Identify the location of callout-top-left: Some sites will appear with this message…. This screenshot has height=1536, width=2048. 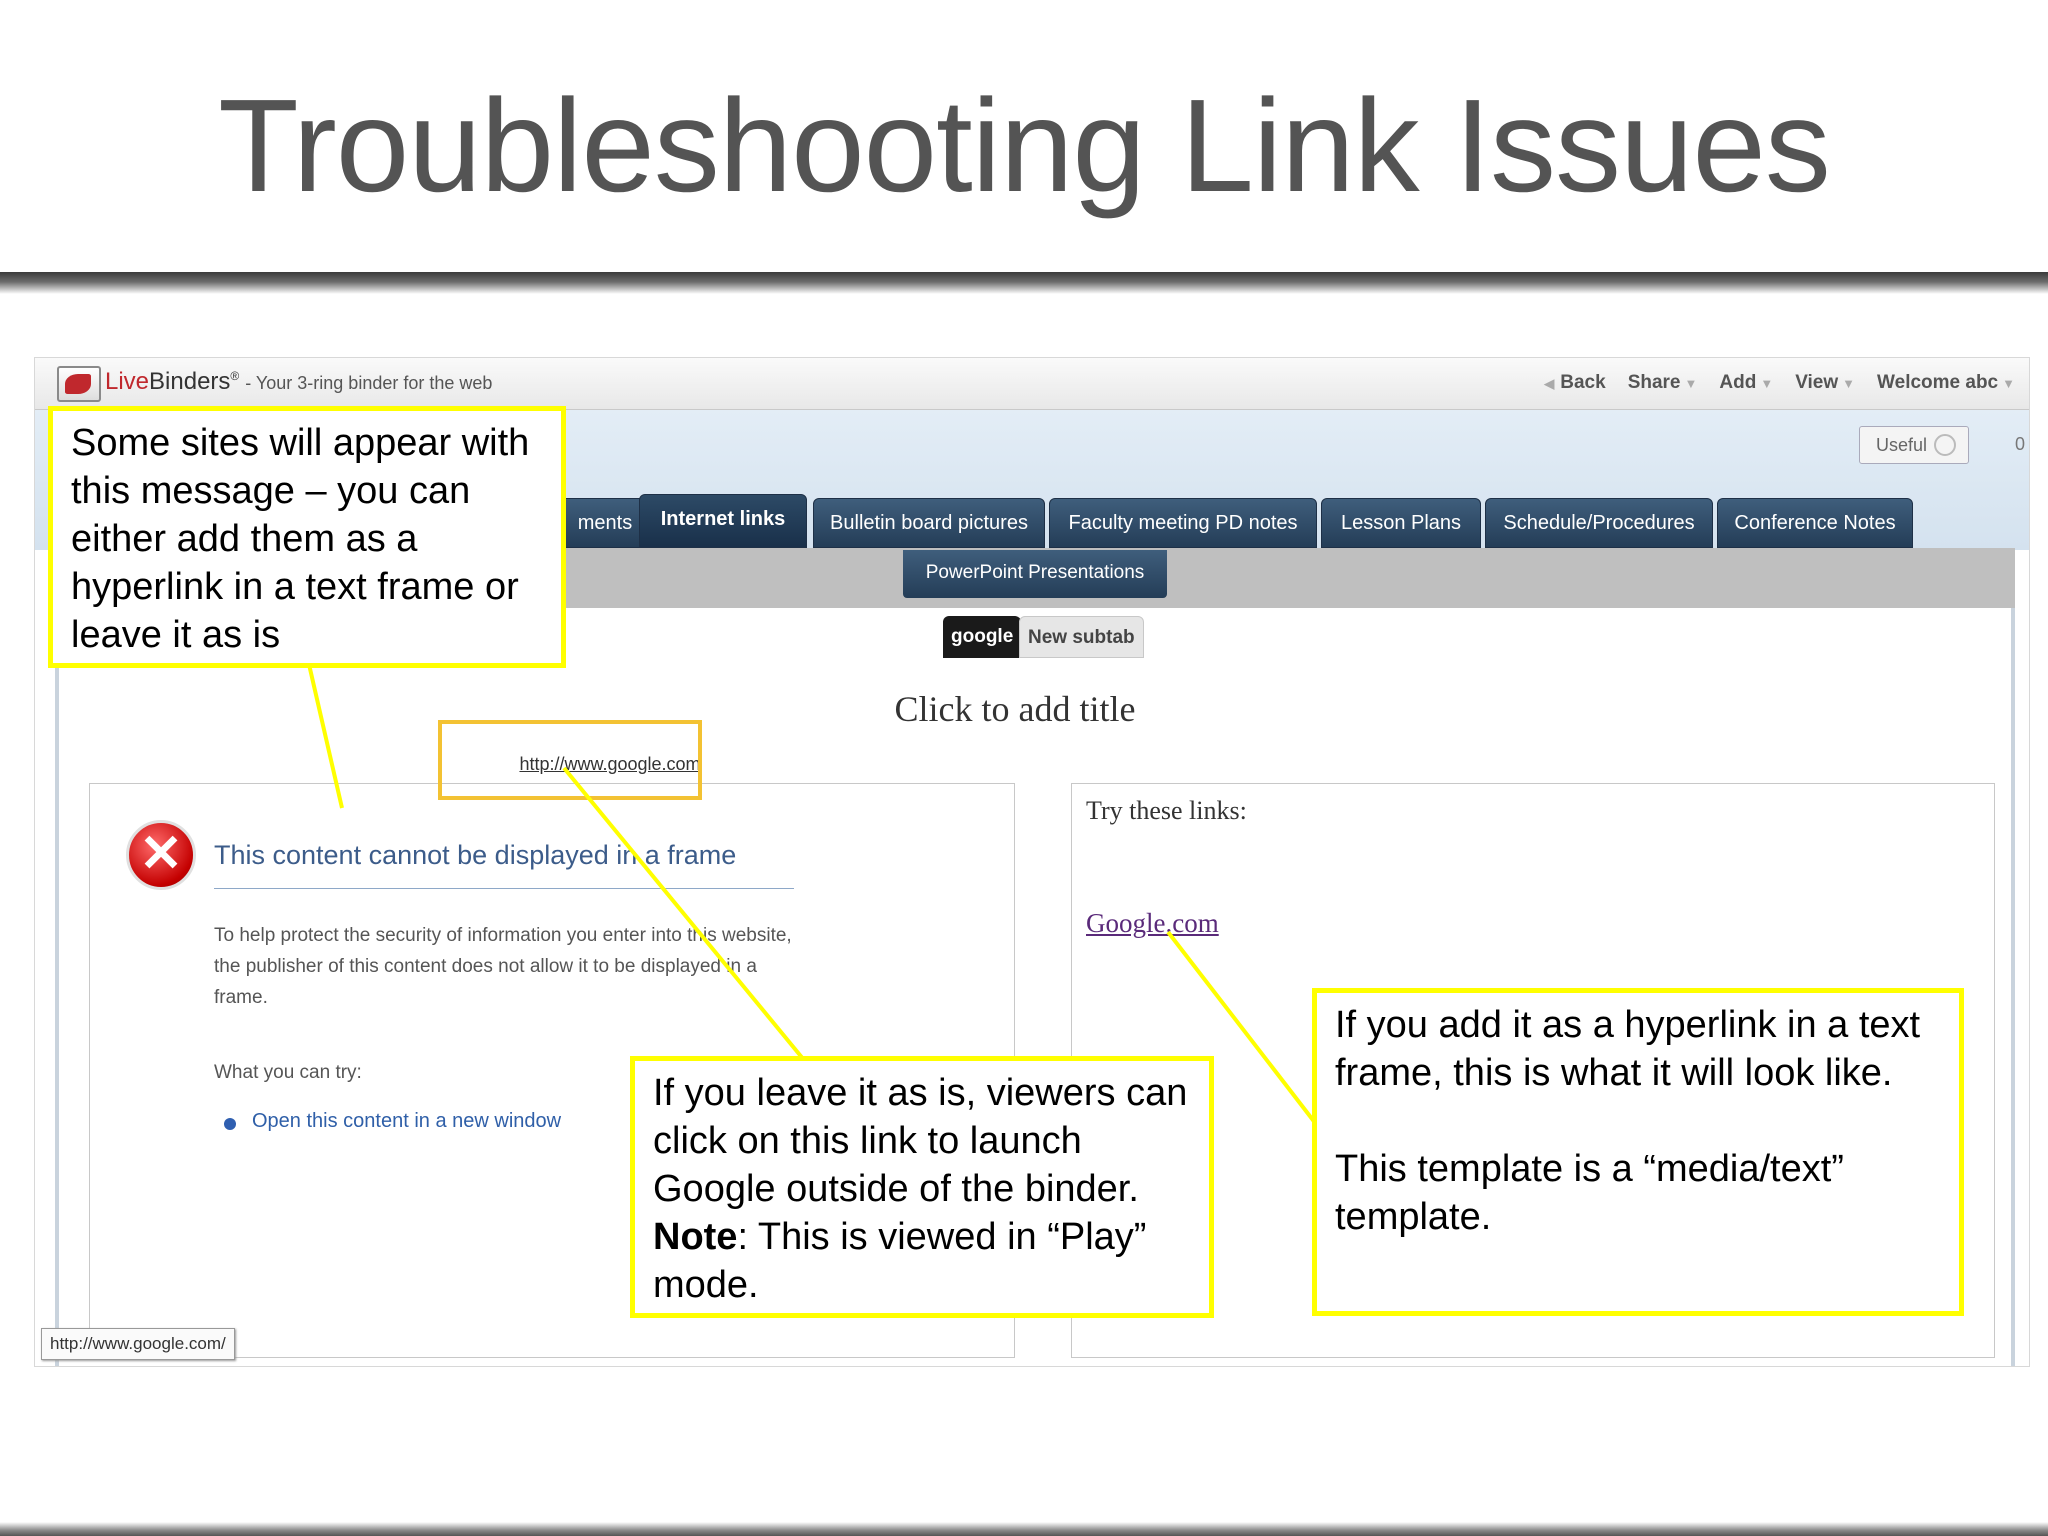
(307, 537).